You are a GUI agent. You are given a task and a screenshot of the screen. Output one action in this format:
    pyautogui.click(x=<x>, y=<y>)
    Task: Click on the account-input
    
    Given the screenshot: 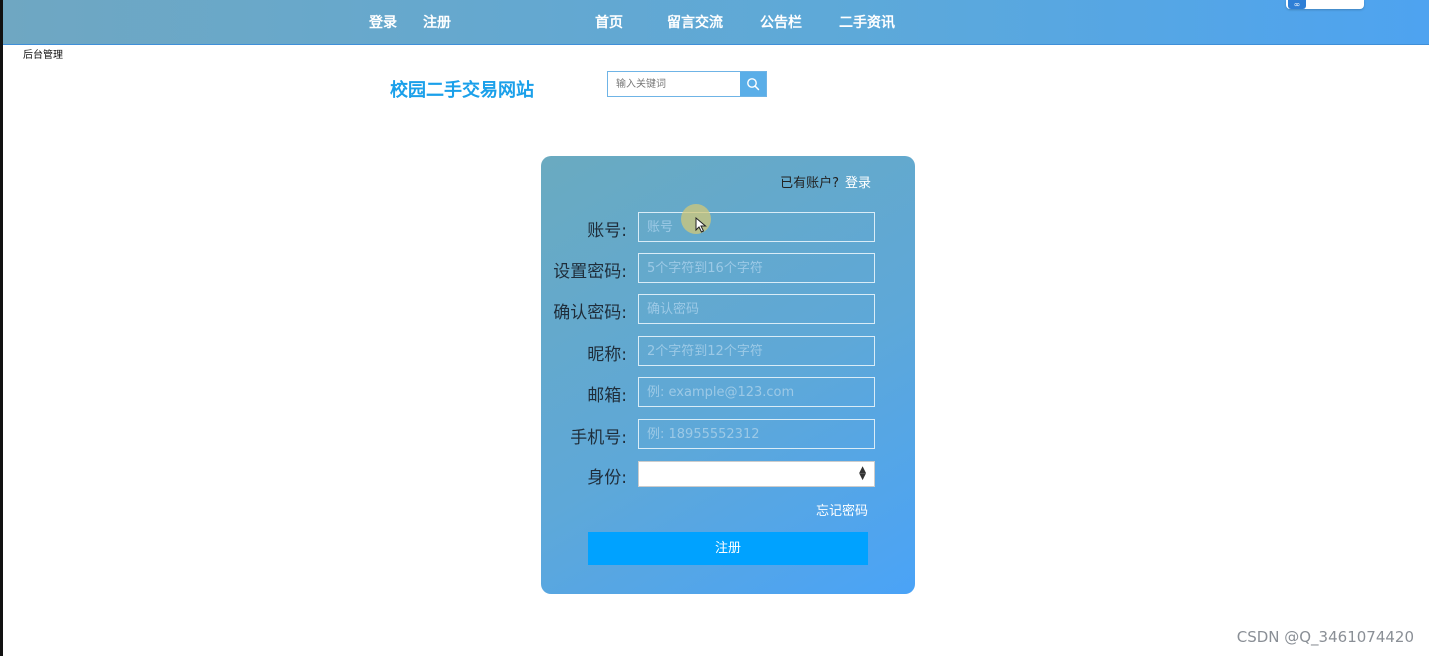 What is the action you would take?
    pyautogui.click(x=756, y=227)
    